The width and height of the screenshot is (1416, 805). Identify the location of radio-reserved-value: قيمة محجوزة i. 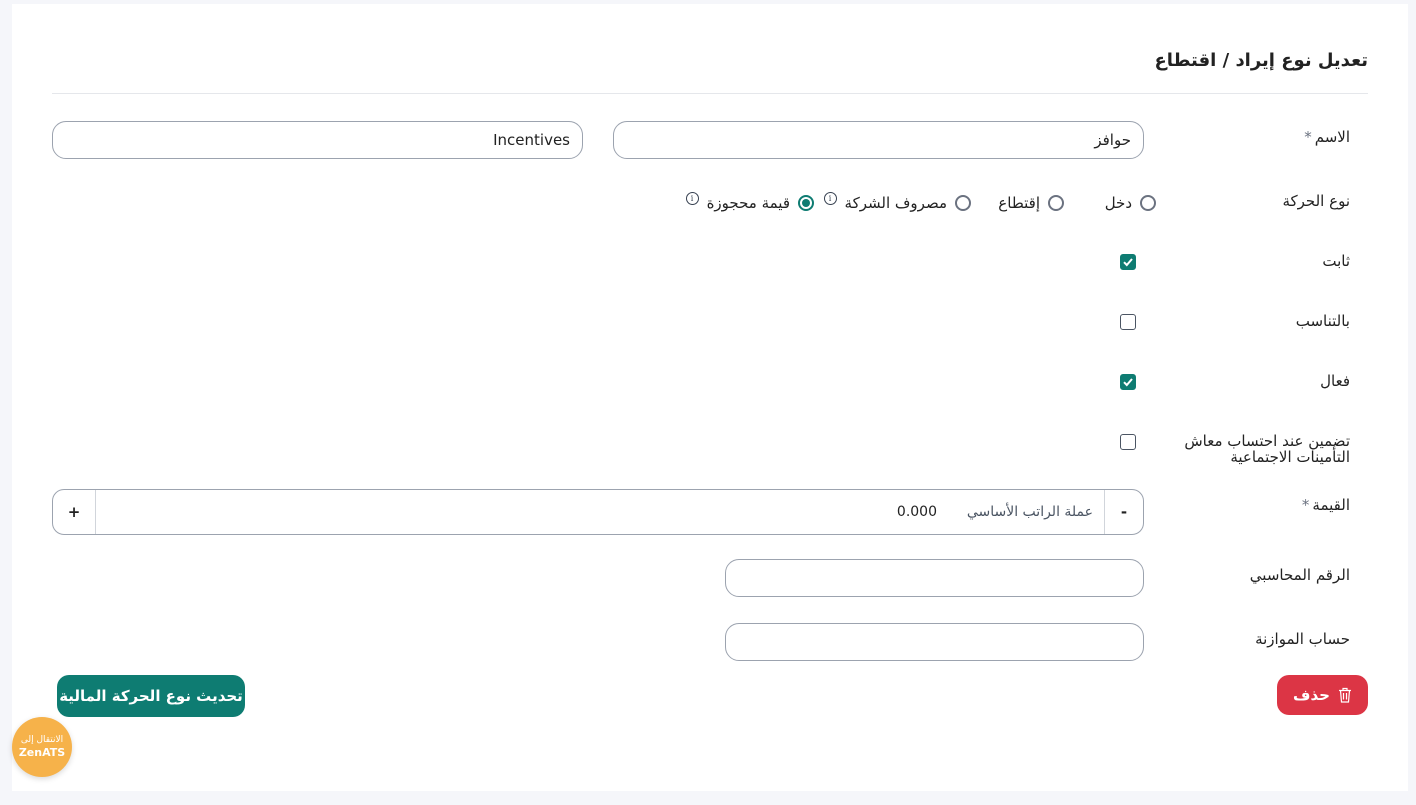
(749, 202).